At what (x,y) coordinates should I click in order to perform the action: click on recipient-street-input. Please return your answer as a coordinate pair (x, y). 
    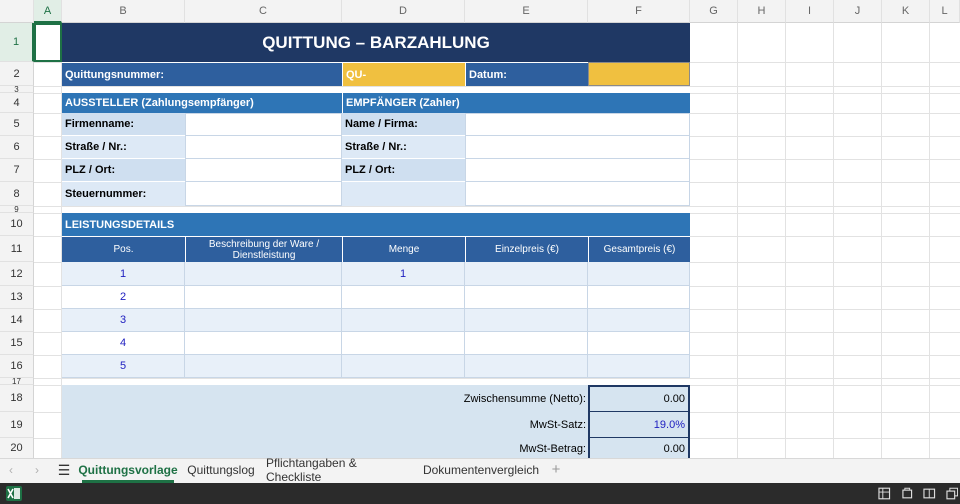
    Looking at the image, I should click on (577, 147).